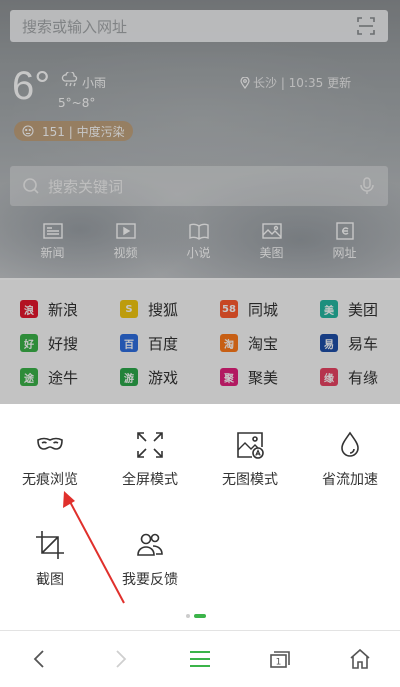  I want to click on menu-item-label: 省流加速, so click(350, 480).